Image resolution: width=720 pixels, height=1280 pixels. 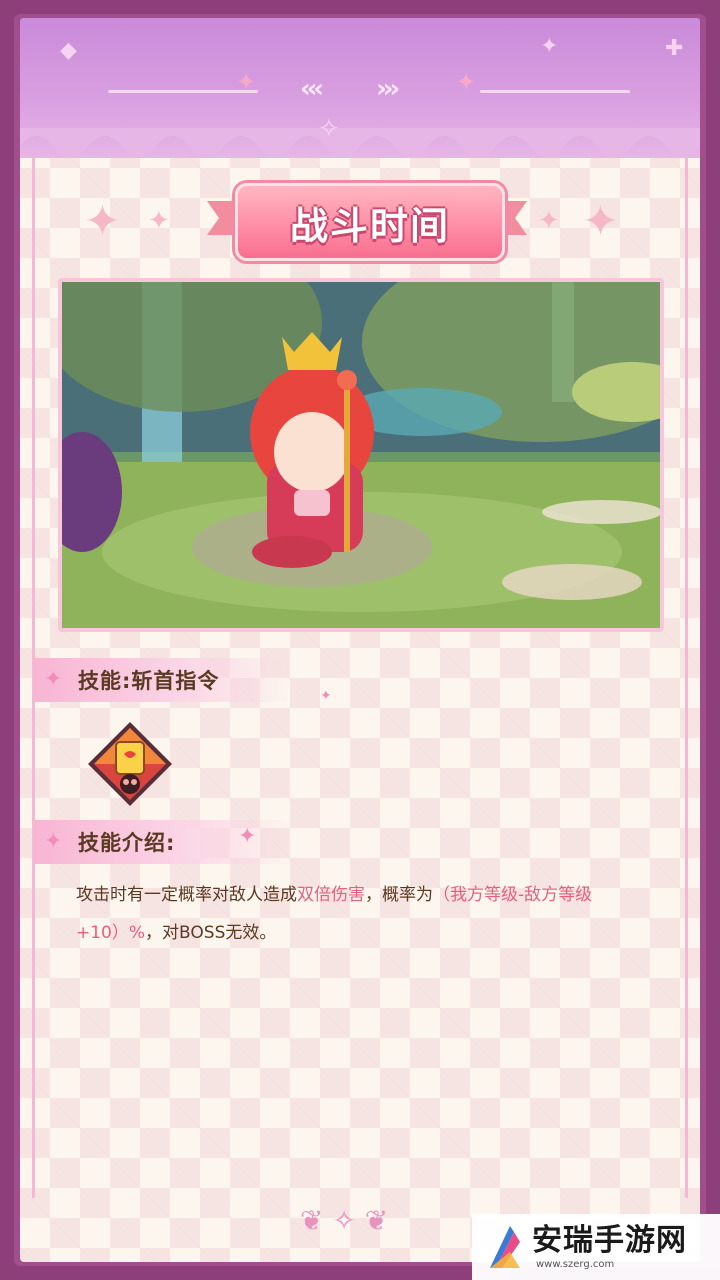 I want to click on bottom-flourish-icon: ❦ ✧ ❦, so click(x=344, y=1220).